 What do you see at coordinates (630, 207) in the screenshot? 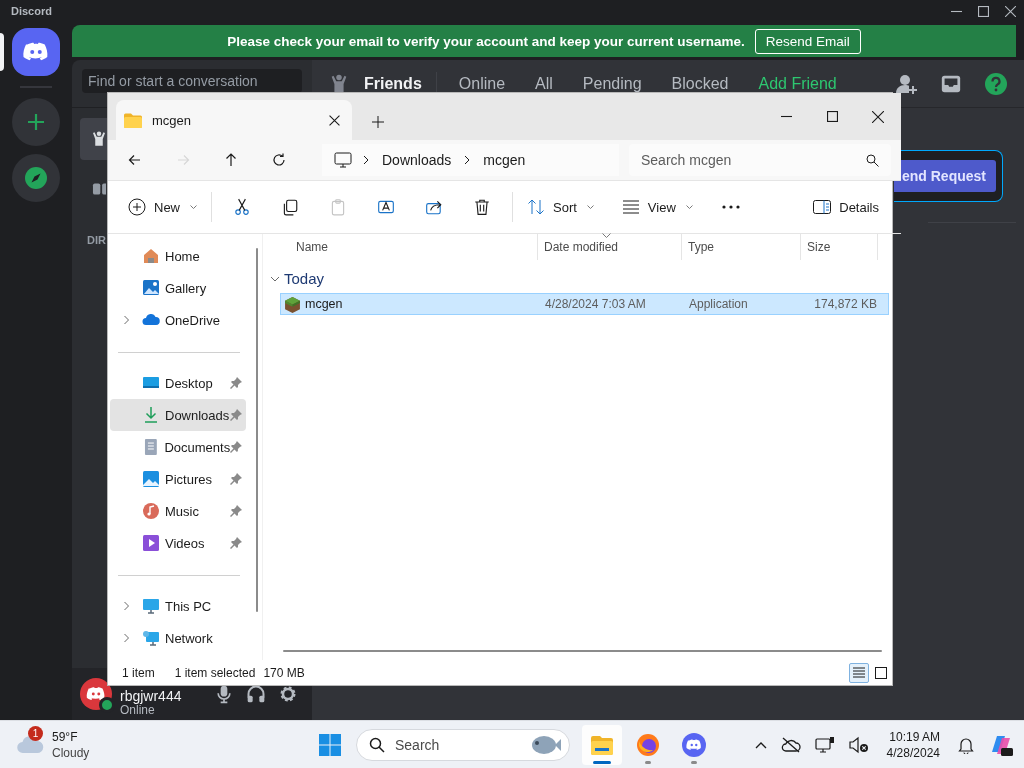
I see `lines-icon` at bounding box center [630, 207].